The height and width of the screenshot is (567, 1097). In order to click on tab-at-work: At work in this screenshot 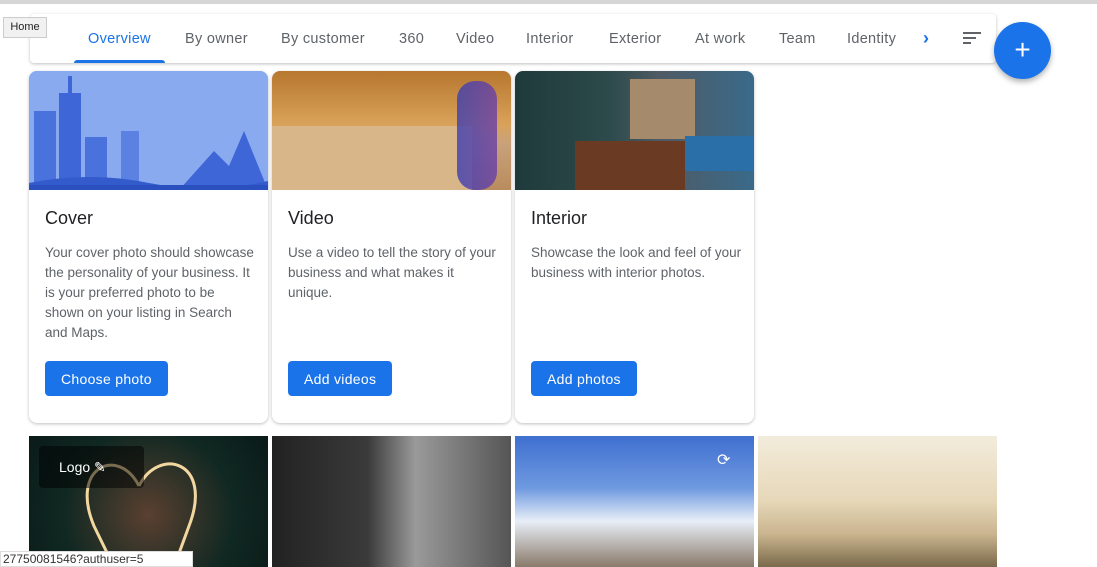, I will do `click(720, 38)`.